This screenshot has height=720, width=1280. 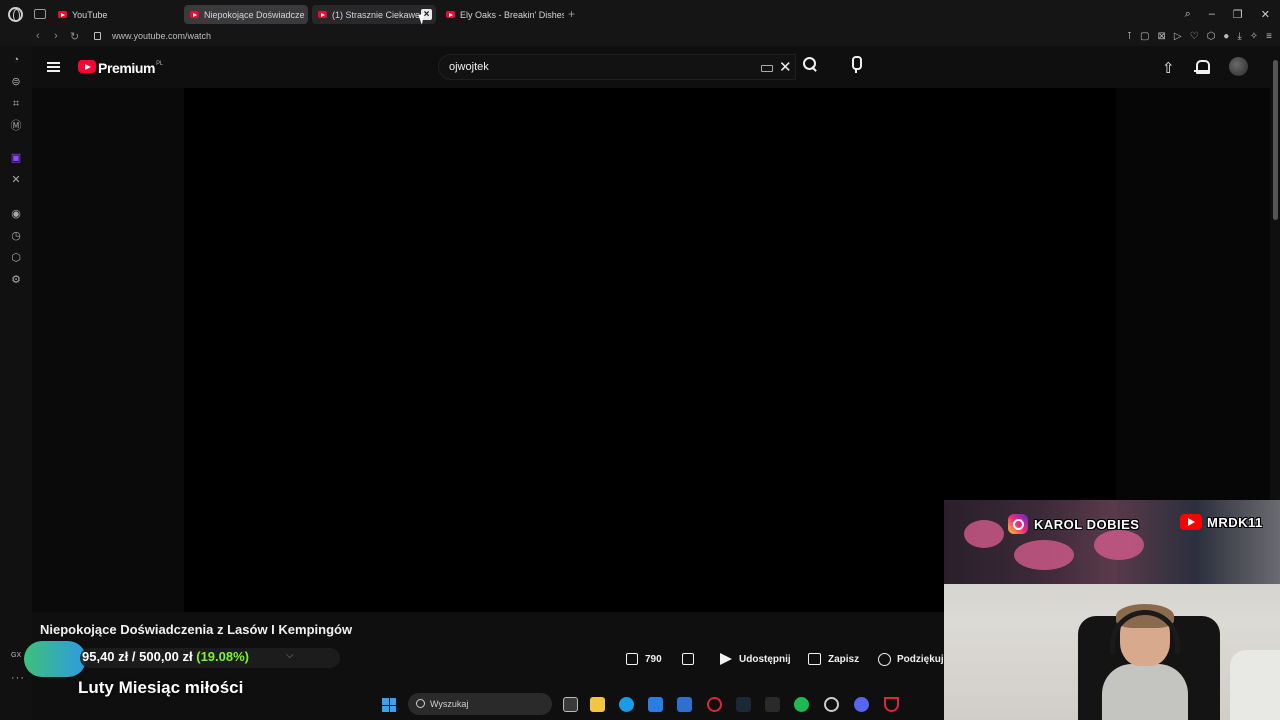 I want to click on notifications-bell-icon, so click(x=1202, y=66).